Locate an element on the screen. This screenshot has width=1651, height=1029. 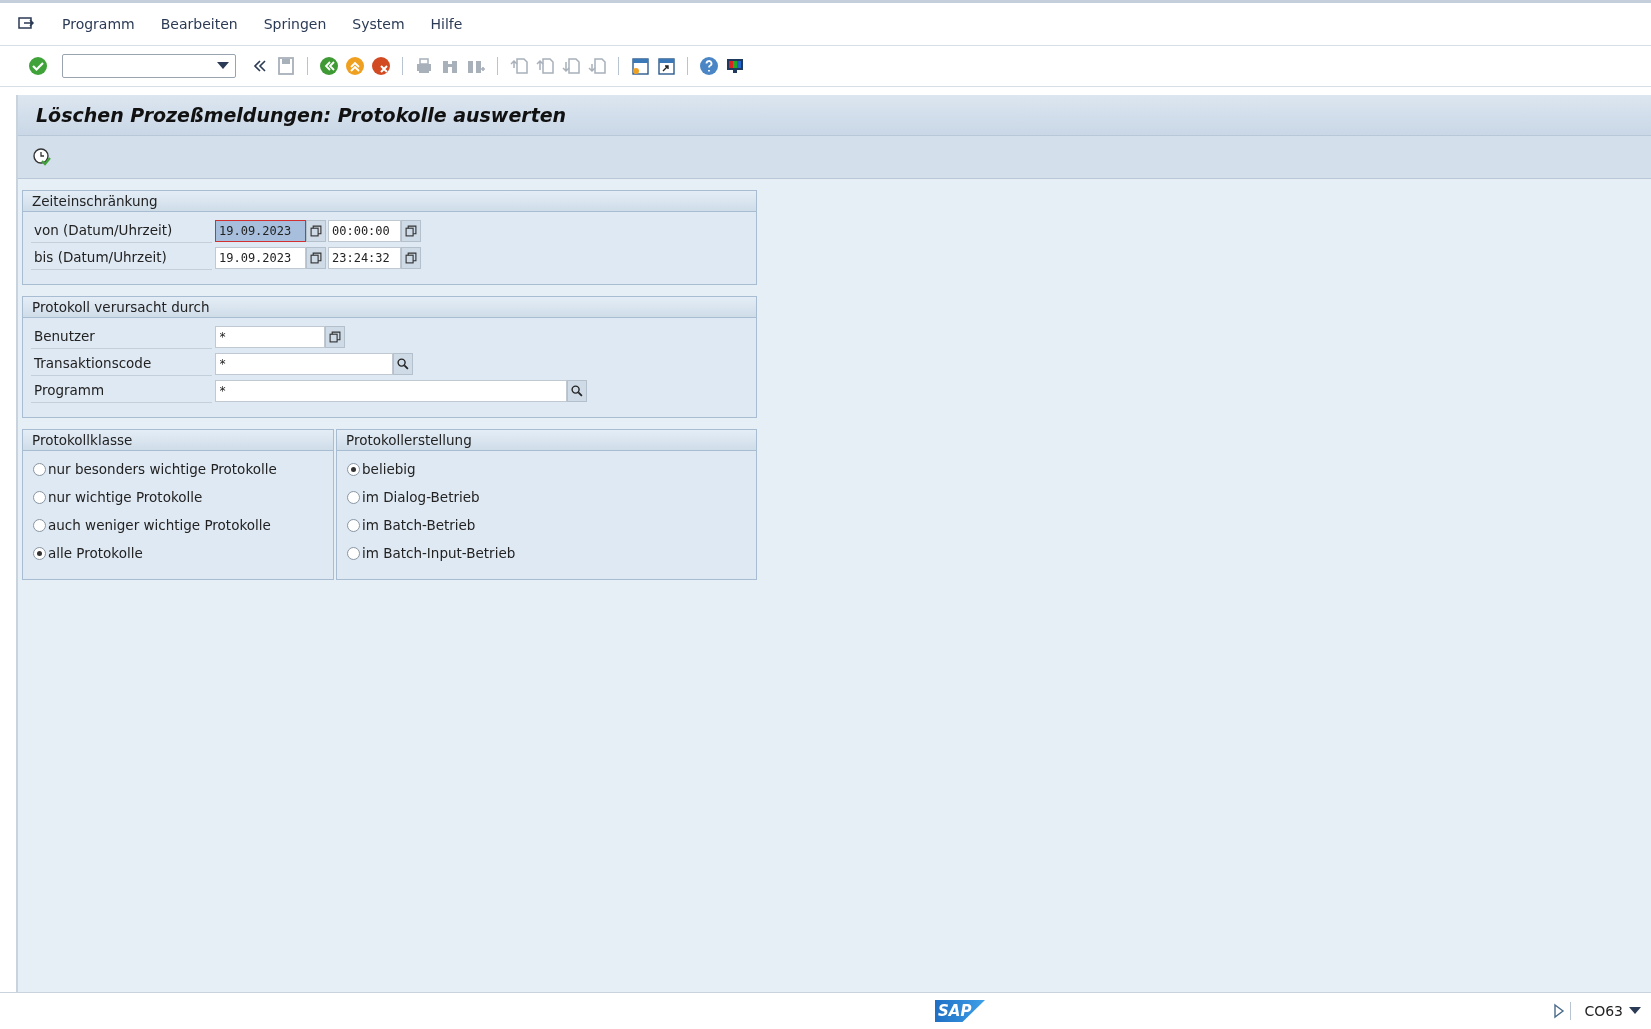
next-page-icon is located at coordinates (571, 66).